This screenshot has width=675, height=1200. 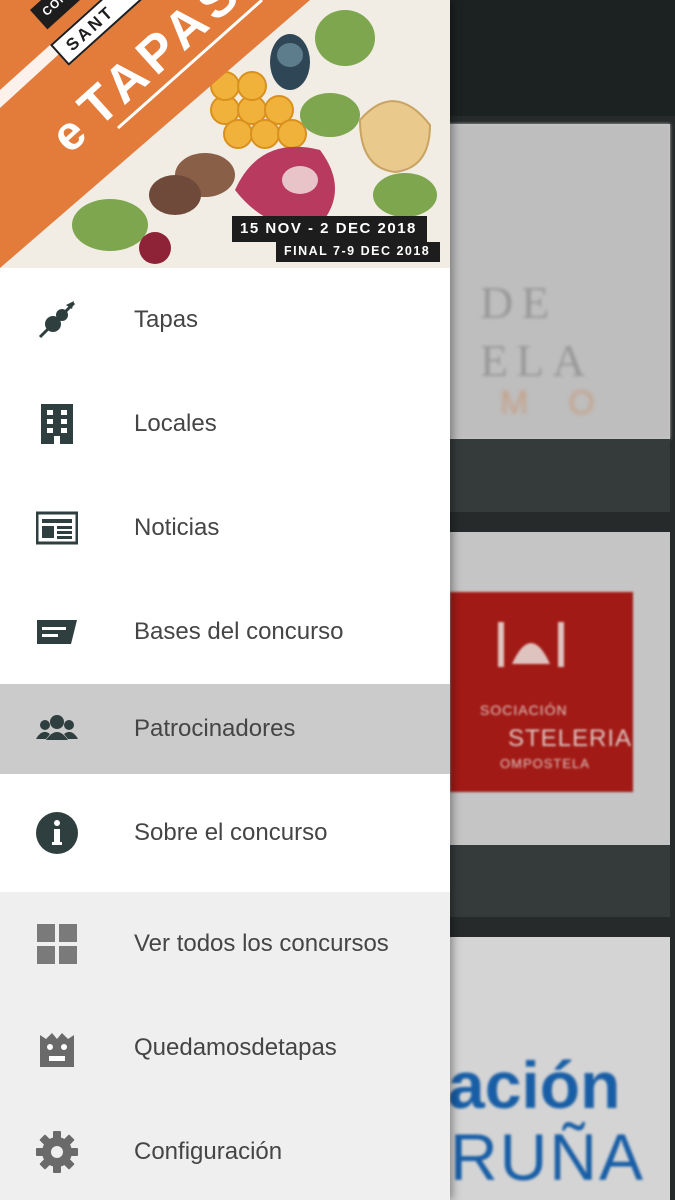 What do you see at coordinates (57, 320) in the screenshot?
I see `skewer-icon` at bounding box center [57, 320].